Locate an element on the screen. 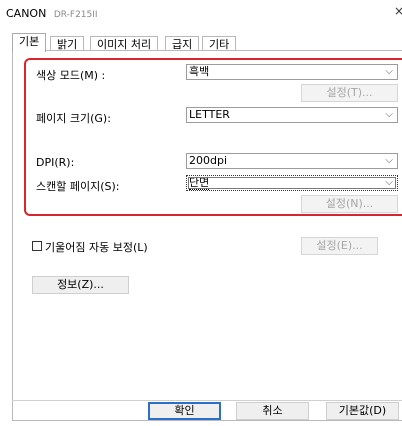 This screenshot has height=426, width=402. scan-side-label: 스캔할 페이지(S): is located at coordinates (78, 186).